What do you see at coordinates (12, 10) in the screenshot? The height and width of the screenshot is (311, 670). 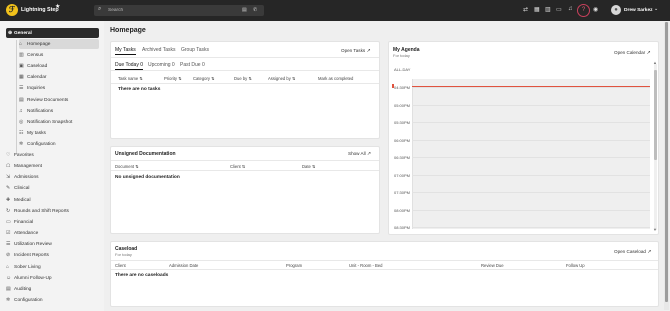 I see `app-logo: ℱ` at bounding box center [12, 10].